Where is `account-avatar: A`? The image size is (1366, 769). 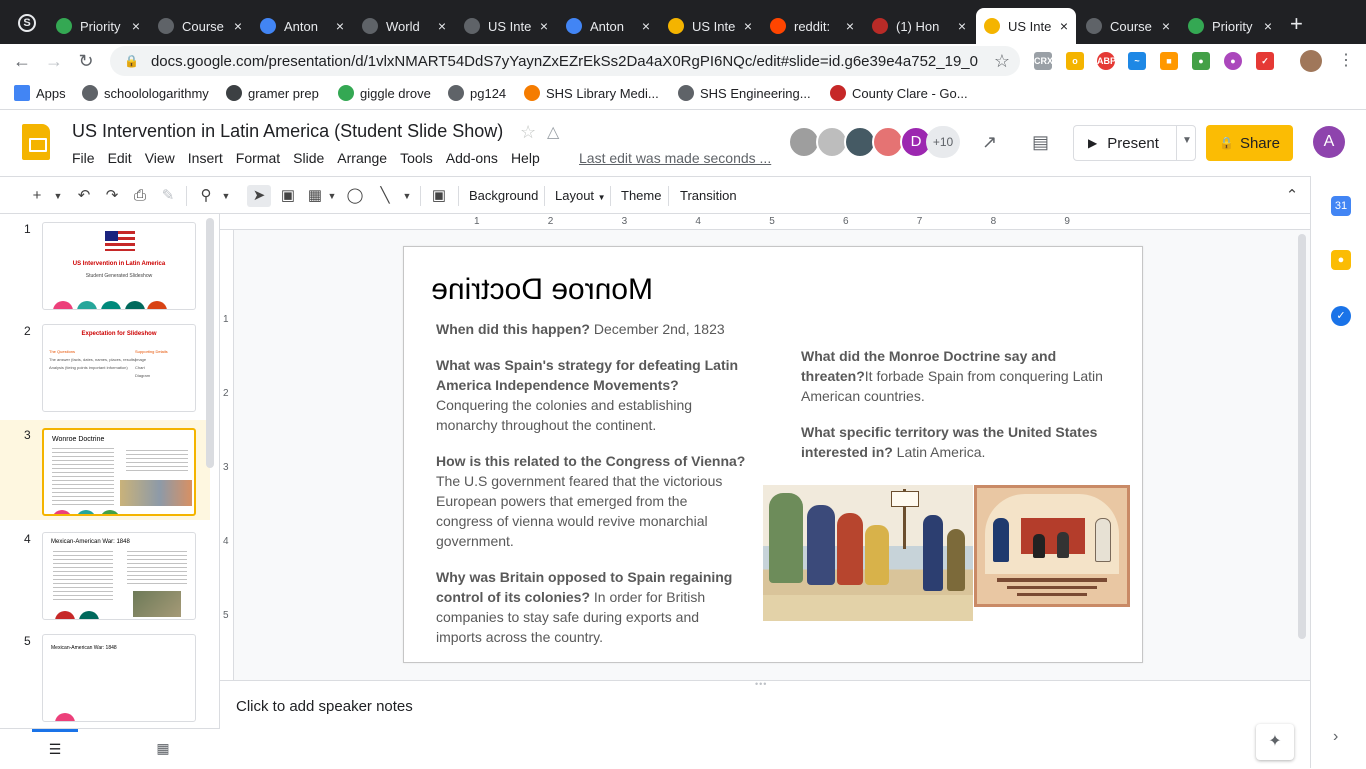 account-avatar: A is located at coordinates (1329, 142).